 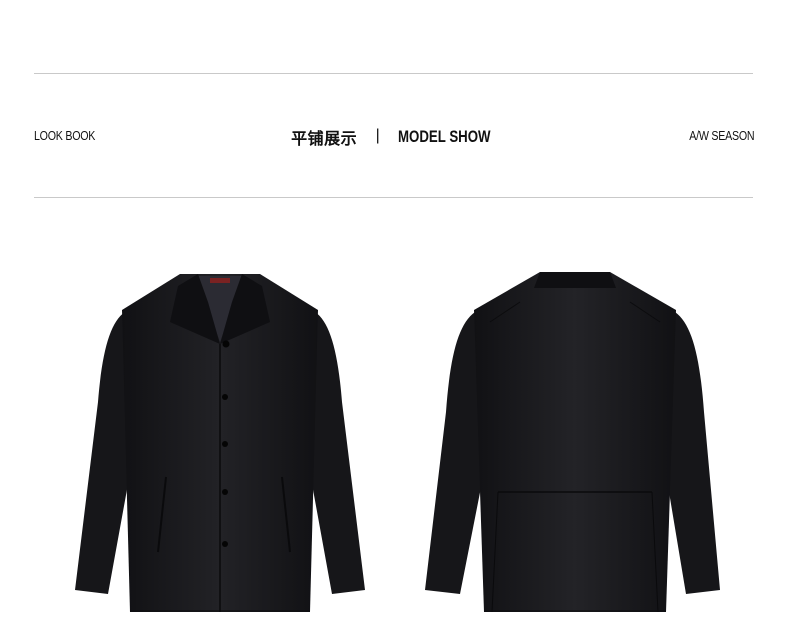 What do you see at coordinates (395, 137) in the screenshot?
I see `section-title: 平铺展示 | MODEL SHOW` at bounding box center [395, 137].